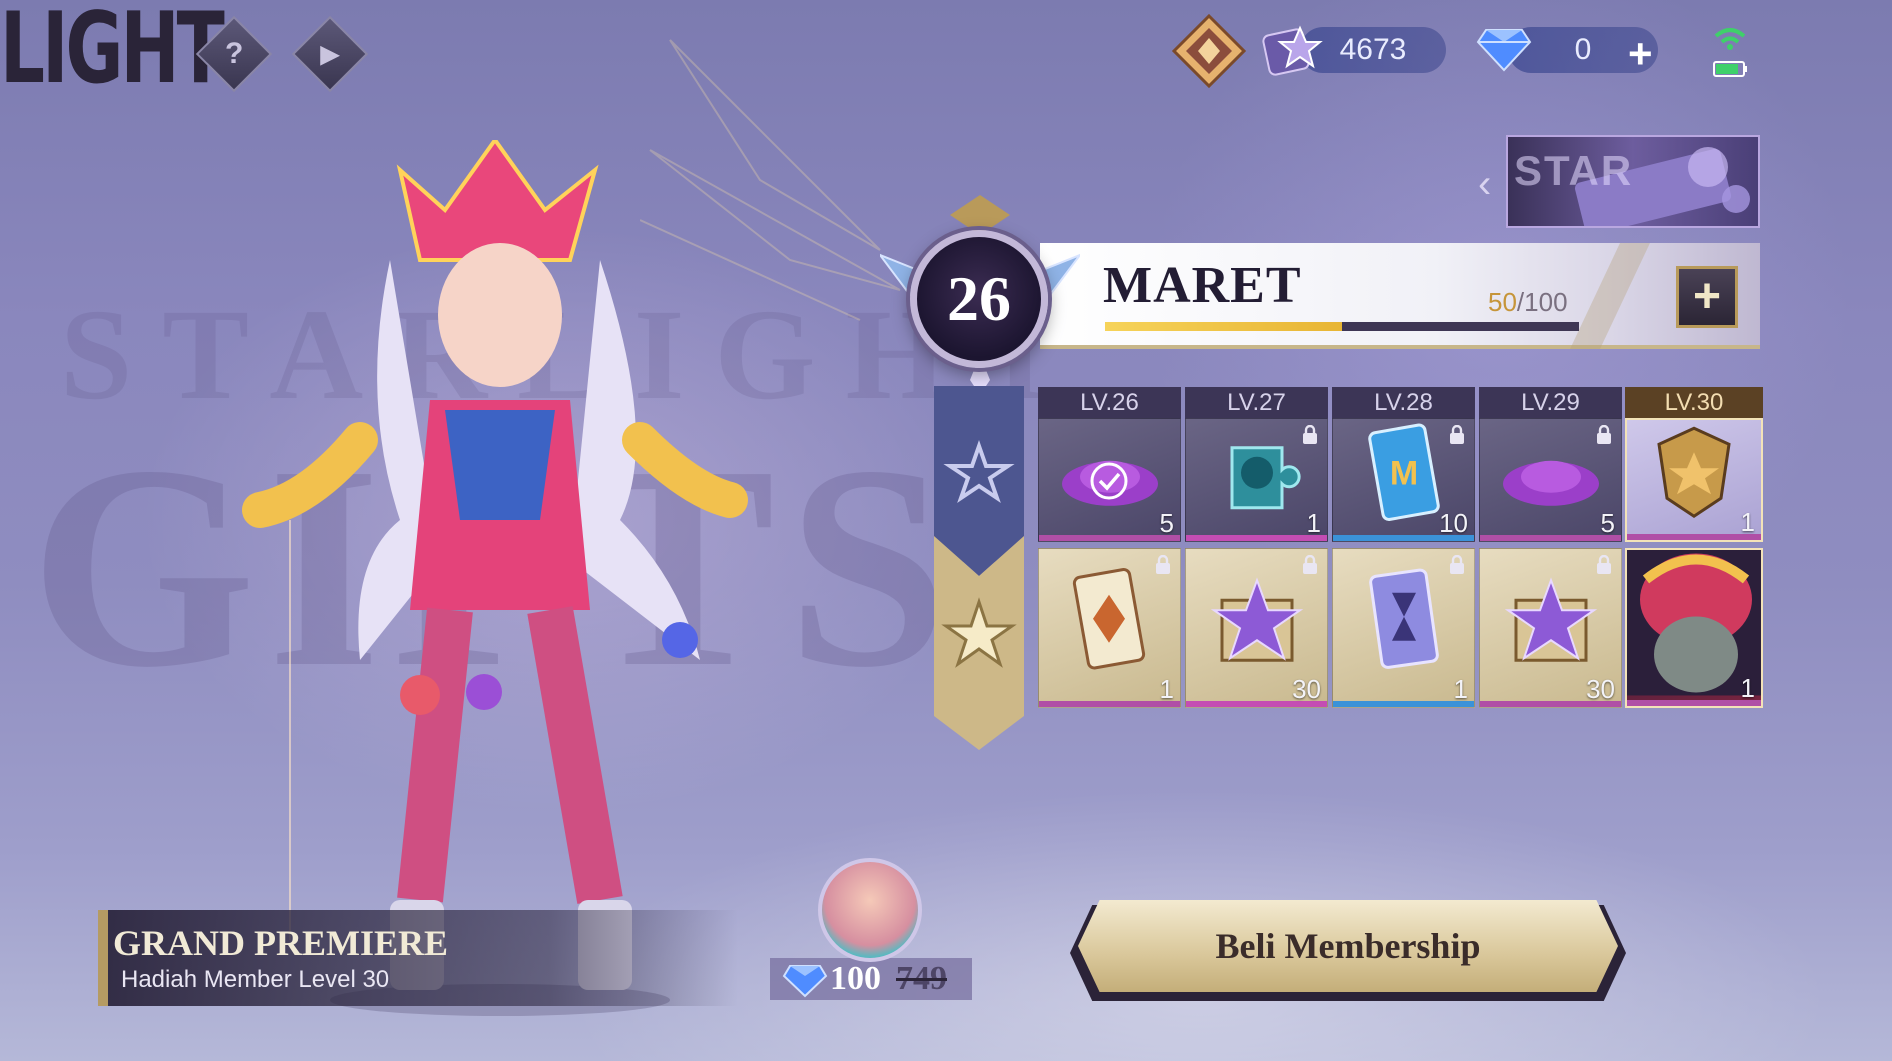 The height and width of the screenshot is (1061, 1892). I want to click on free-reward-item: M, so click(1404, 474).